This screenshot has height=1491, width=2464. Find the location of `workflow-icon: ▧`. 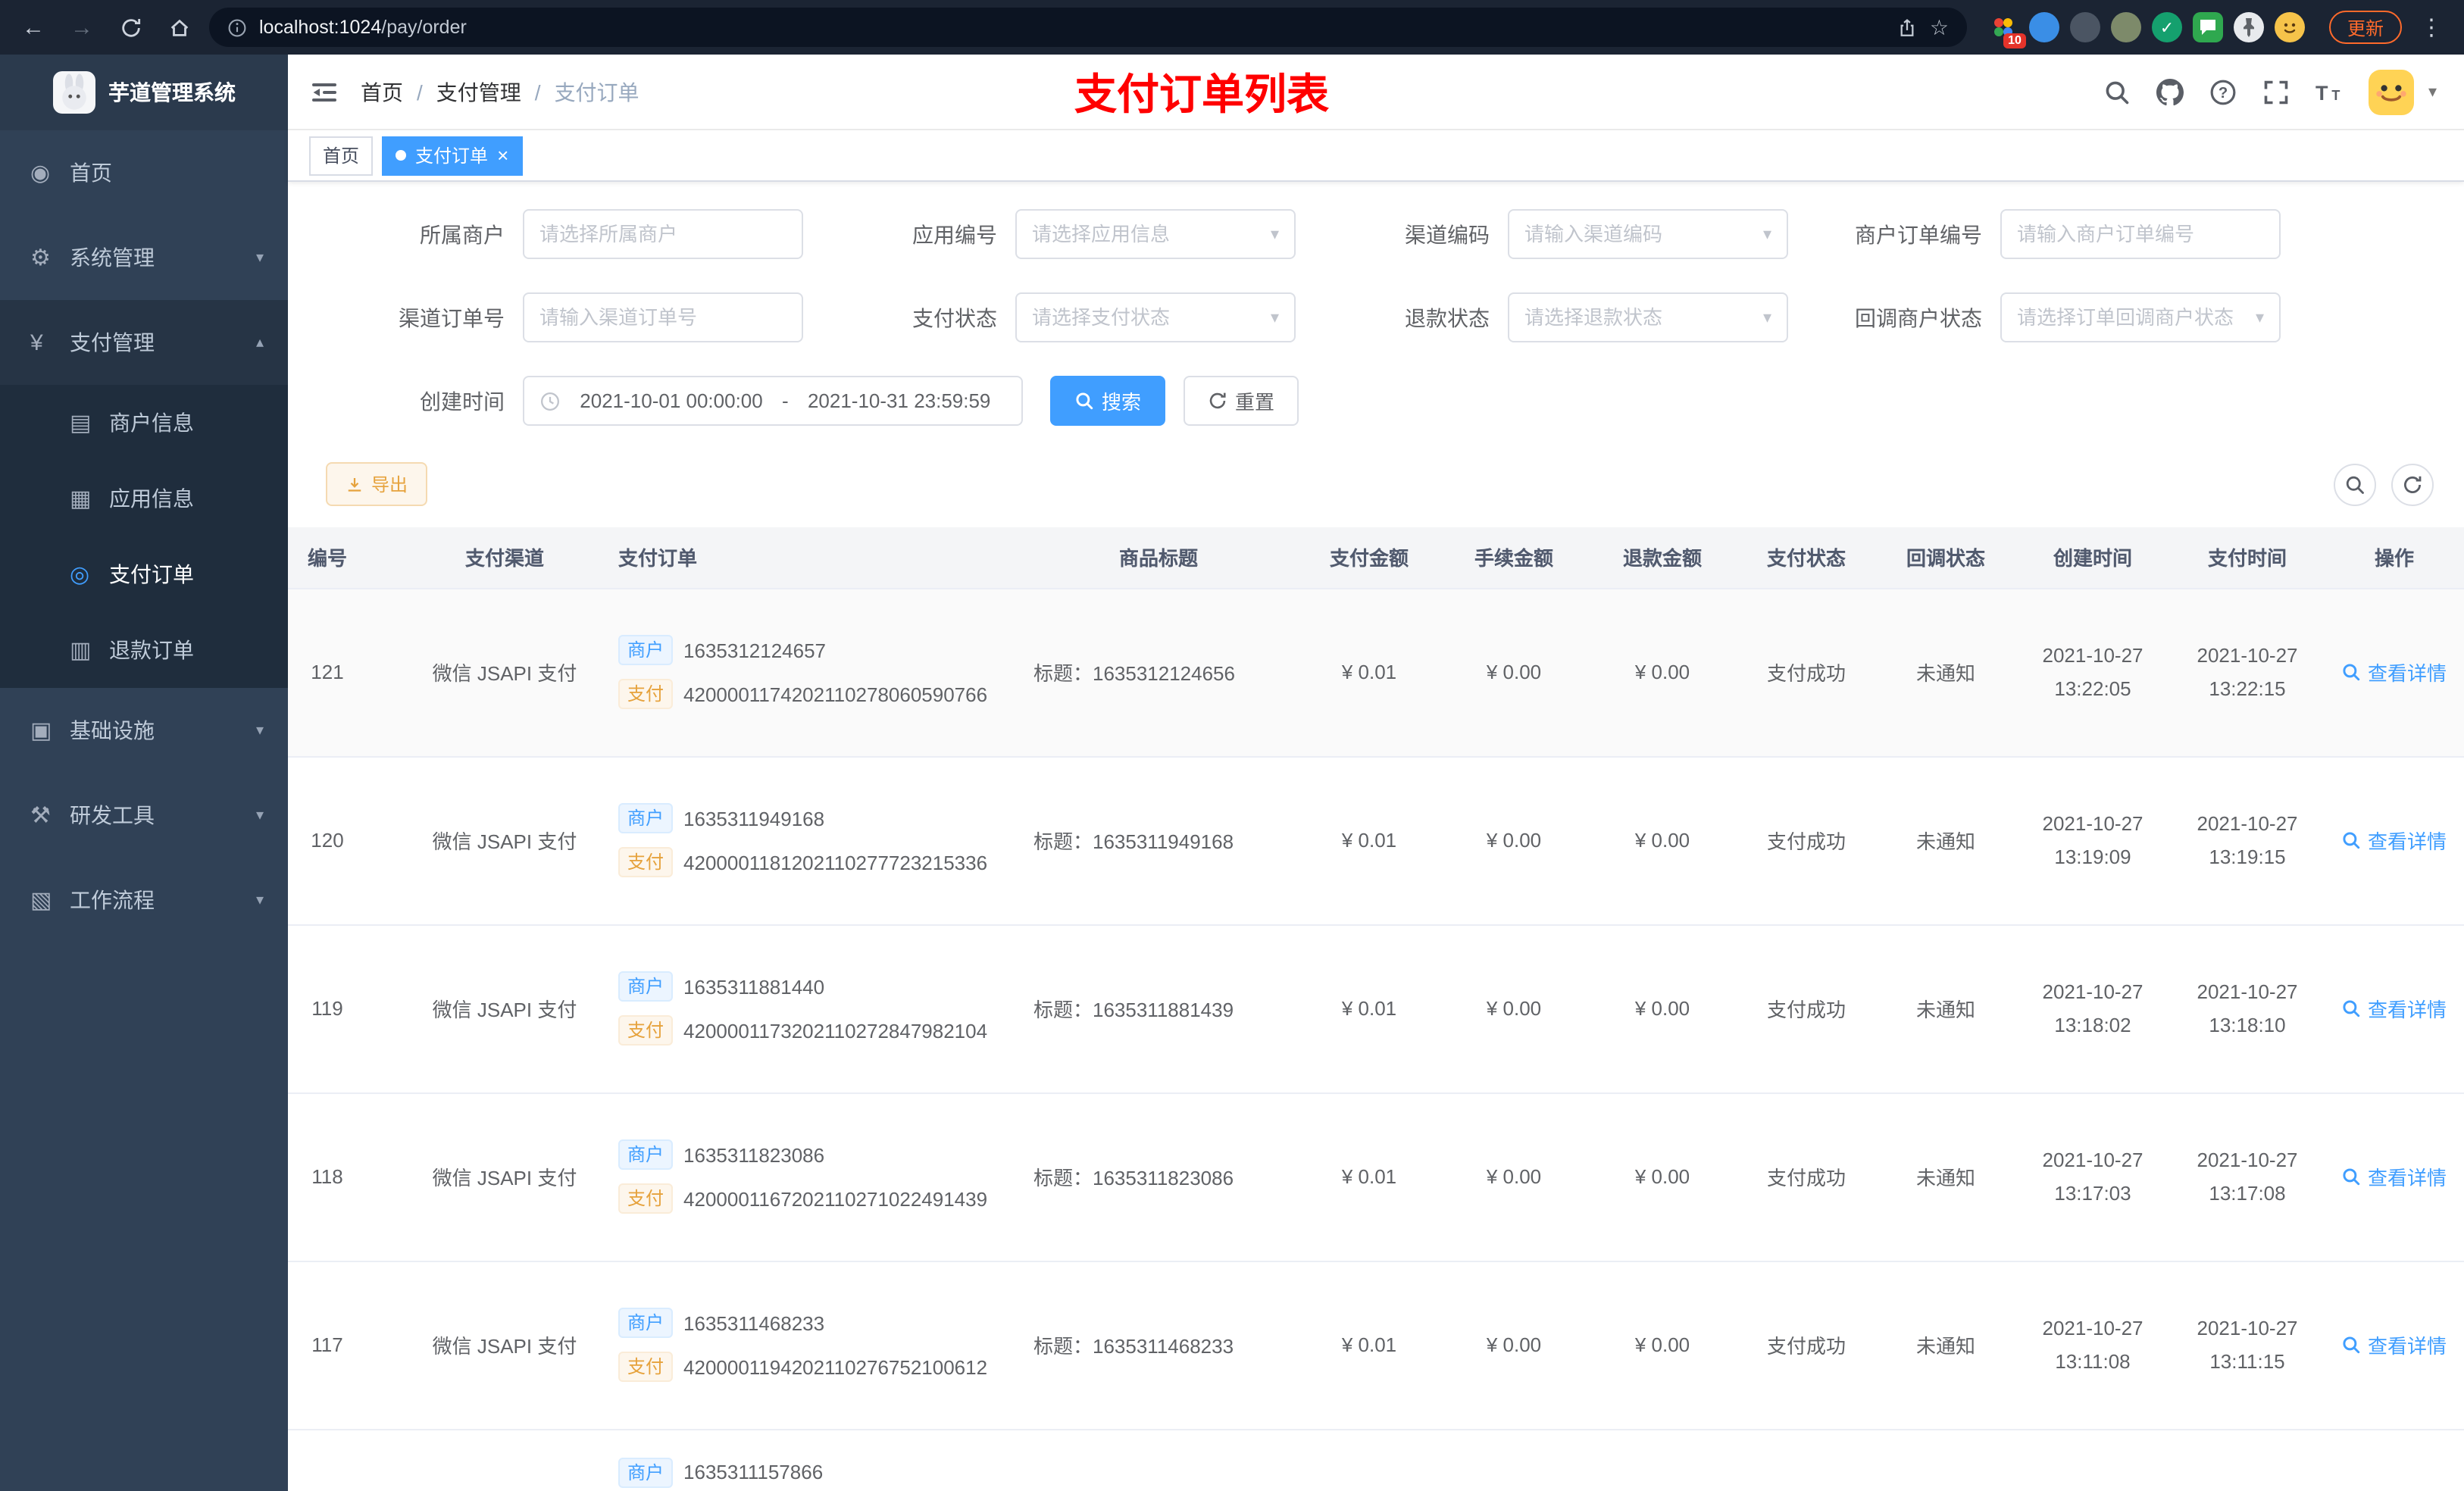

workflow-icon: ▧ is located at coordinates (41, 901).